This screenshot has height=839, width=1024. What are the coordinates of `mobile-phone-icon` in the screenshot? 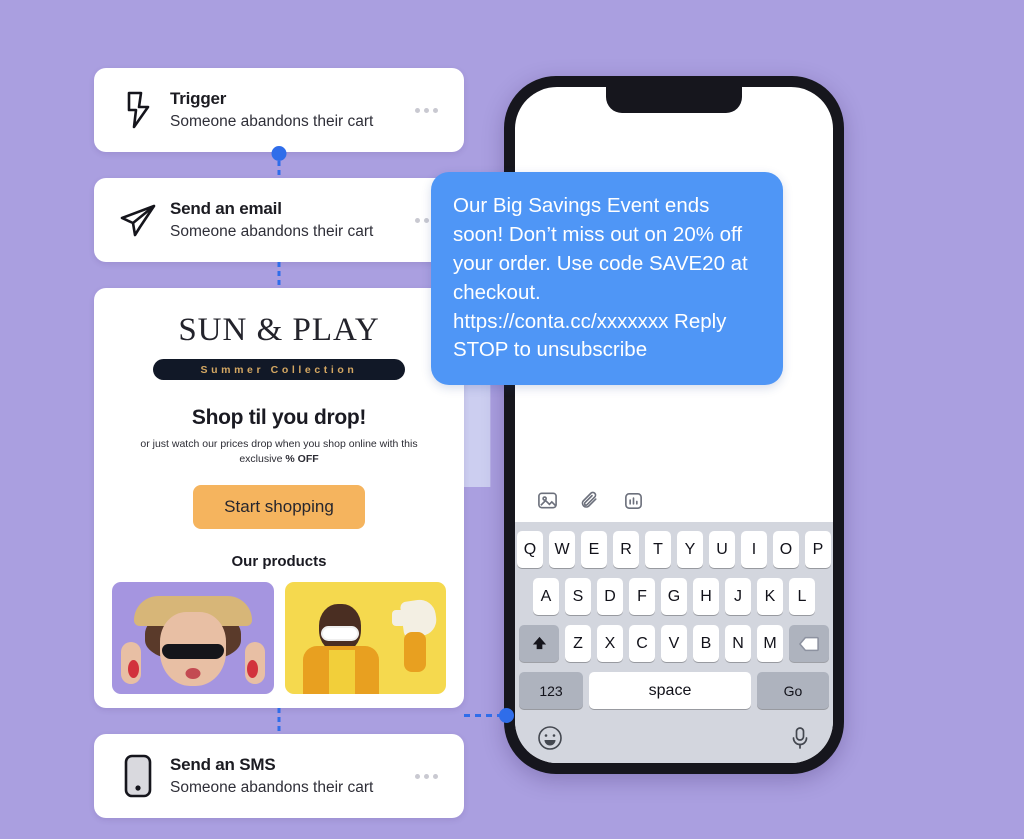 It's located at (138, 776).